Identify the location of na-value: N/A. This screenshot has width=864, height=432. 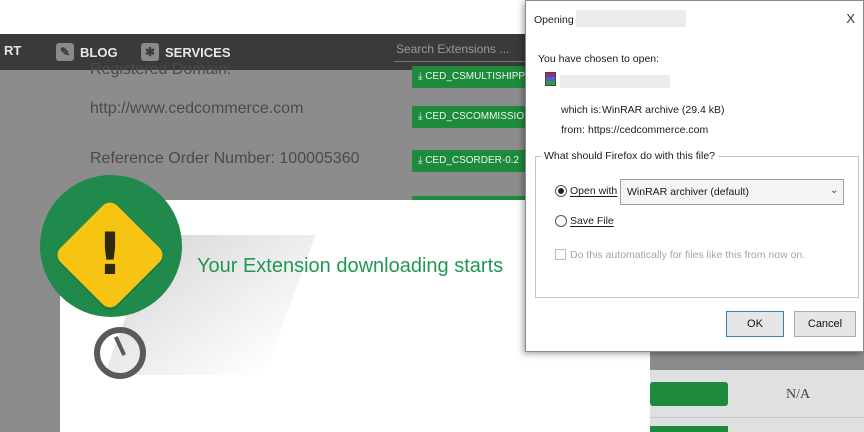
(798, 394).